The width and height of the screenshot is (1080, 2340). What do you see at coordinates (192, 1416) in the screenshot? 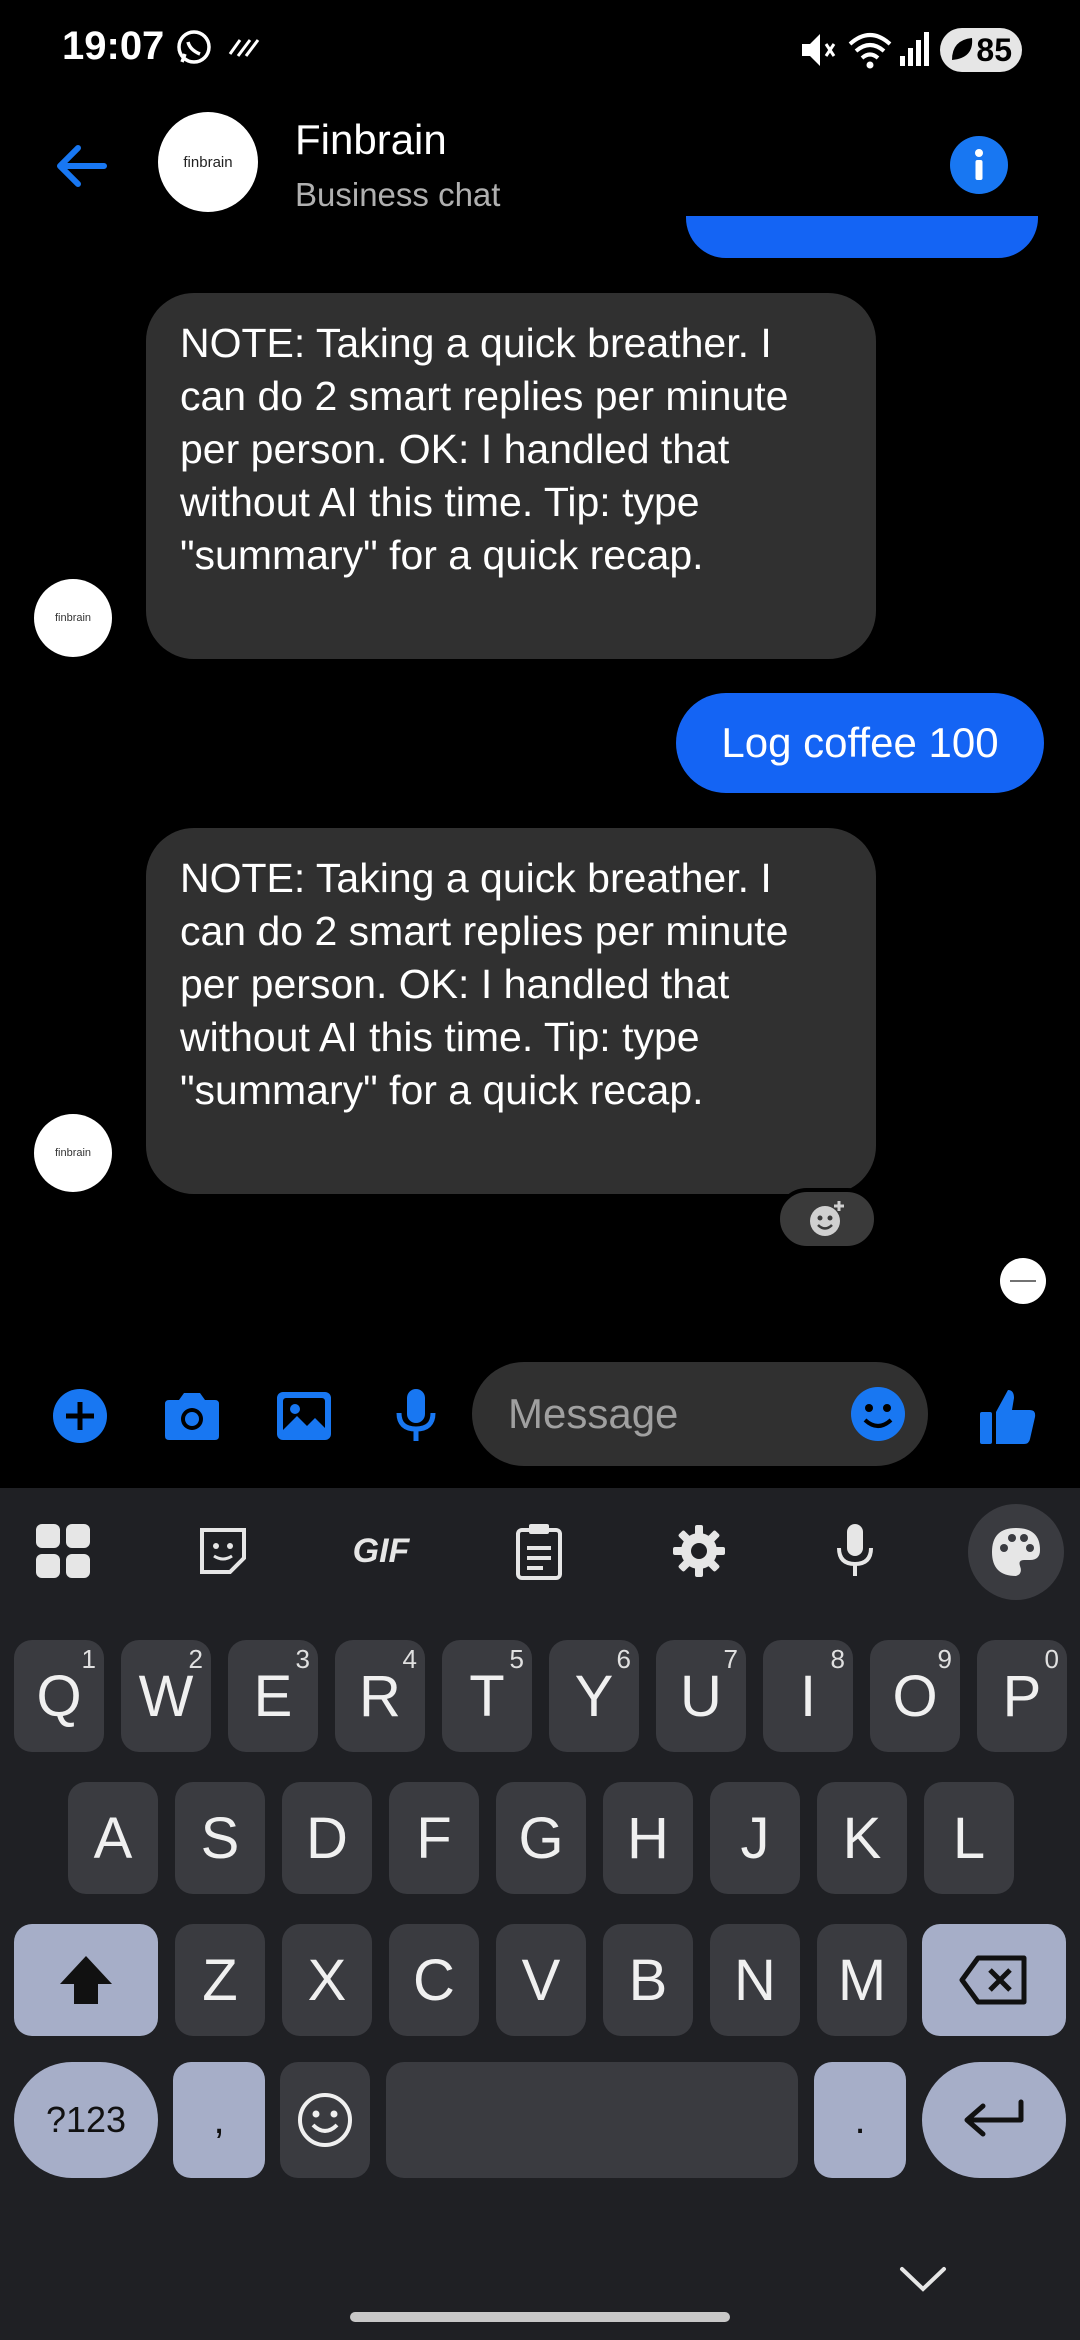
I see `camera-button` at bounding box center [192, 1416].